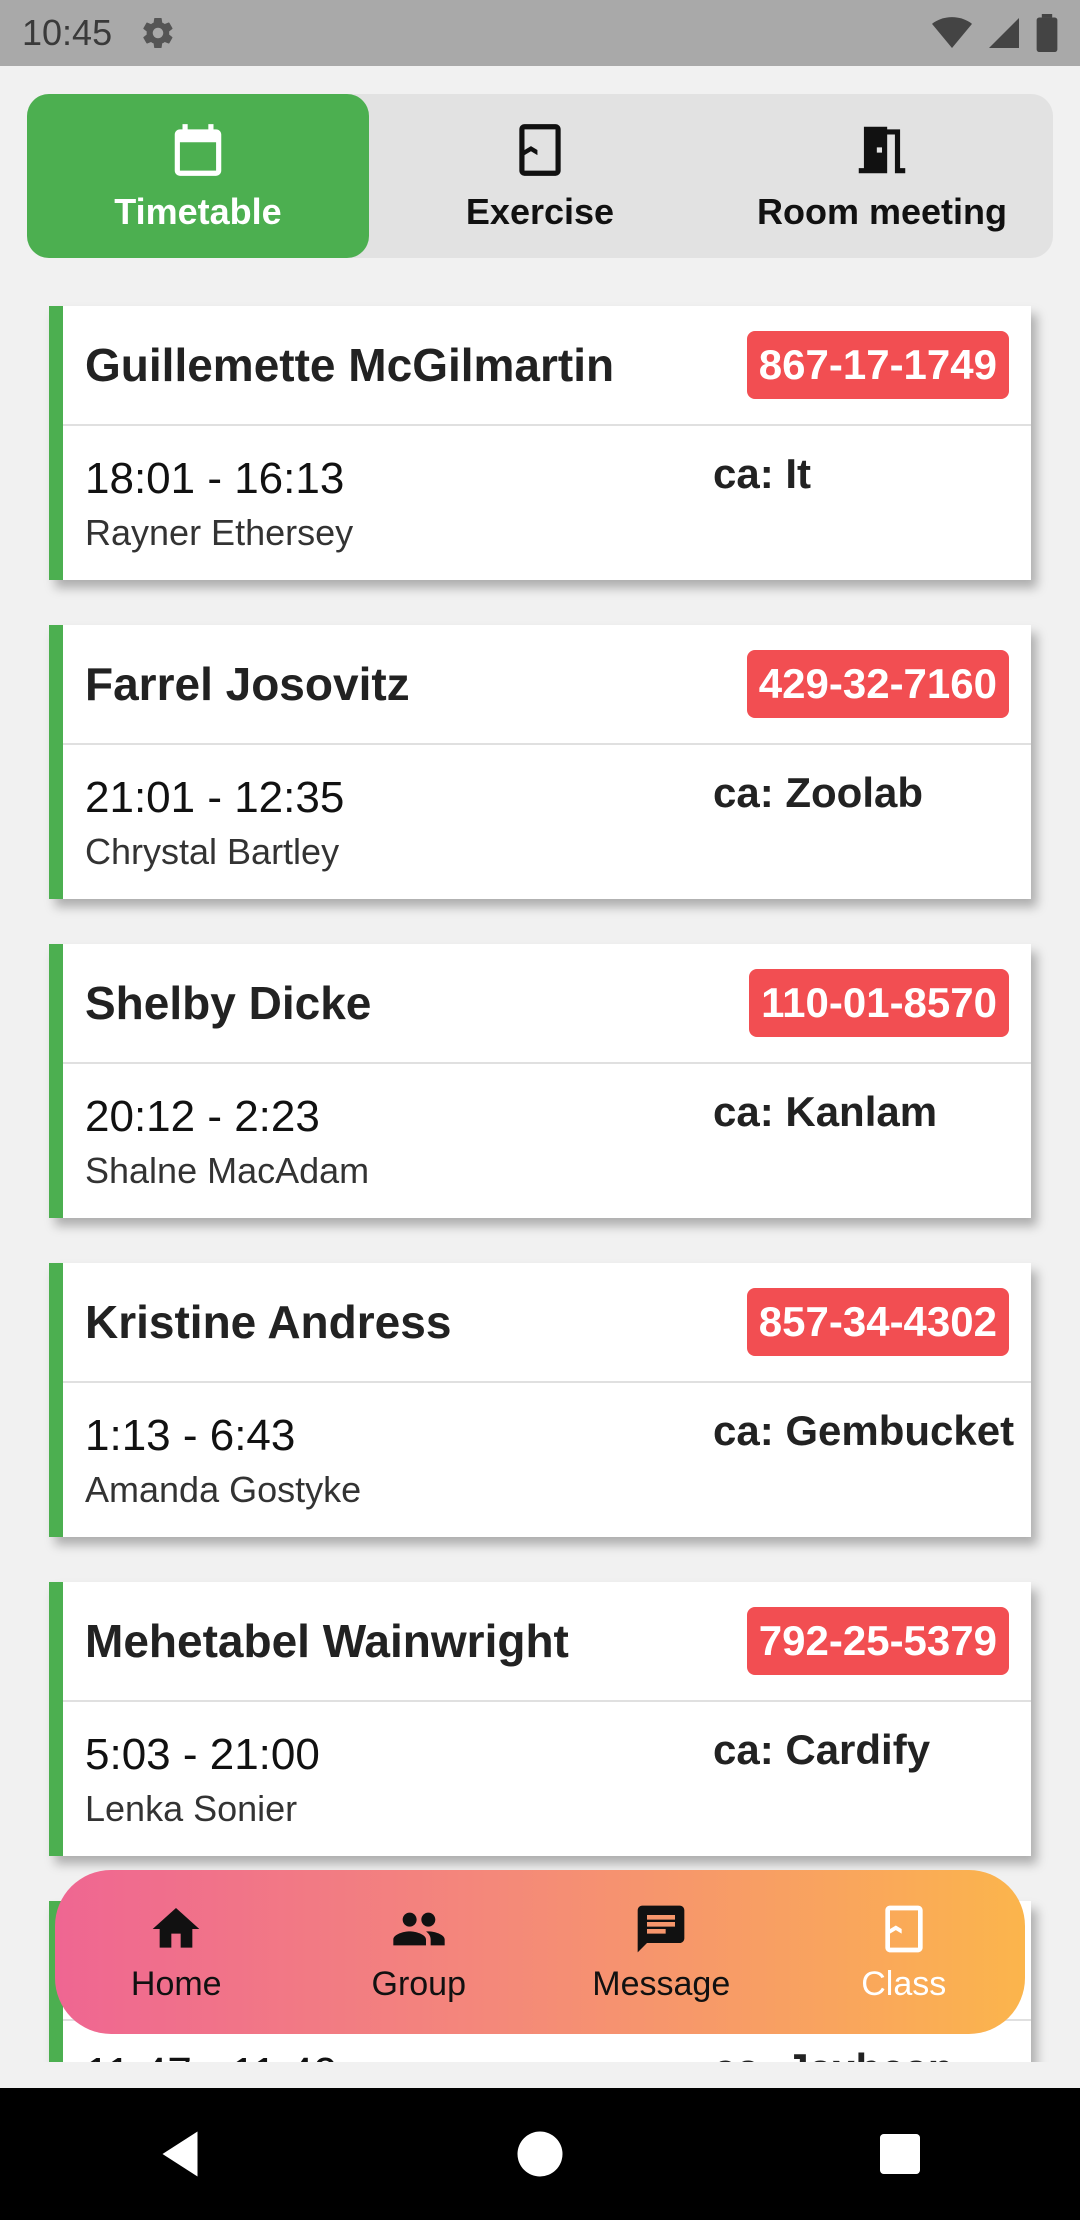 This screenshot has height=2220, width=1080. What do you see at coordinates (67, 32) in the screenshot?
I see `status-time: 10:45` at bounding box center [67, 32].